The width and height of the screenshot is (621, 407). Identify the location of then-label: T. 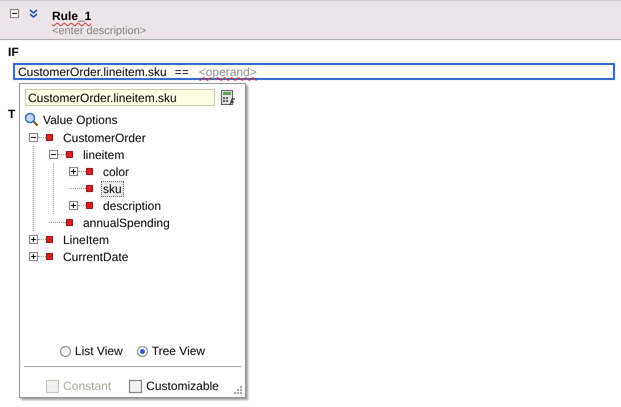
(12, 114).